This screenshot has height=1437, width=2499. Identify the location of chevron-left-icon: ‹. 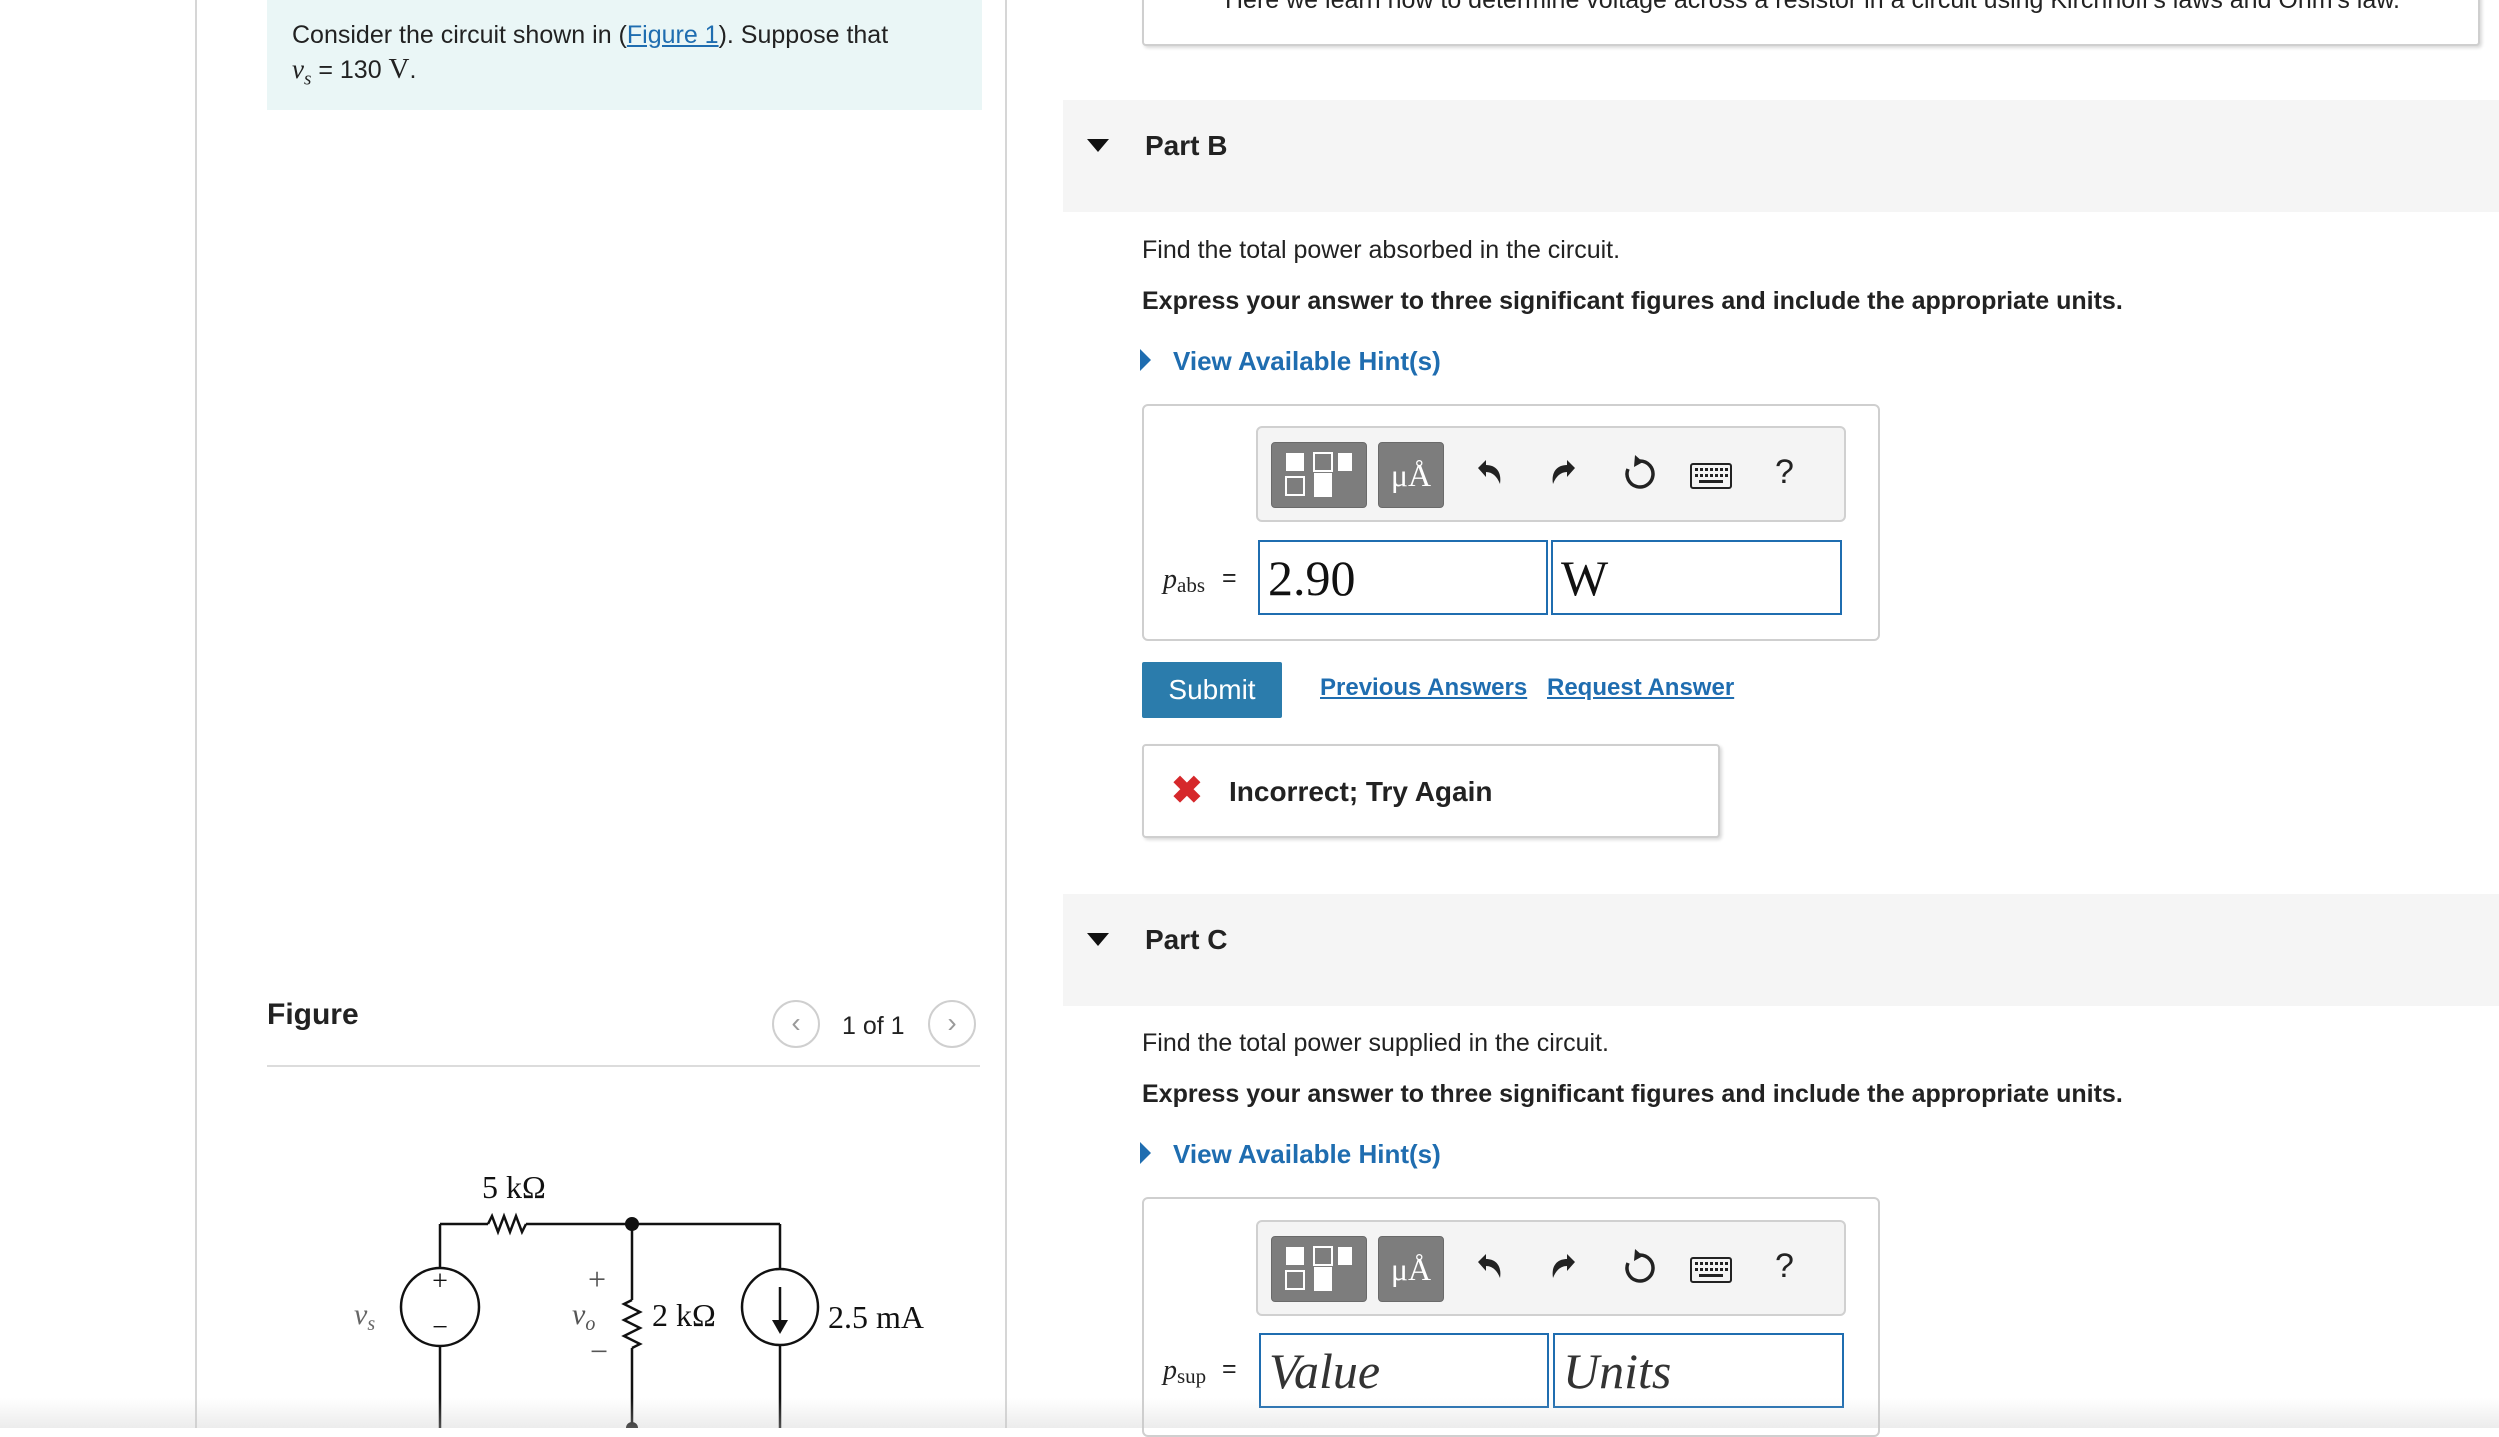
(796, 1022).